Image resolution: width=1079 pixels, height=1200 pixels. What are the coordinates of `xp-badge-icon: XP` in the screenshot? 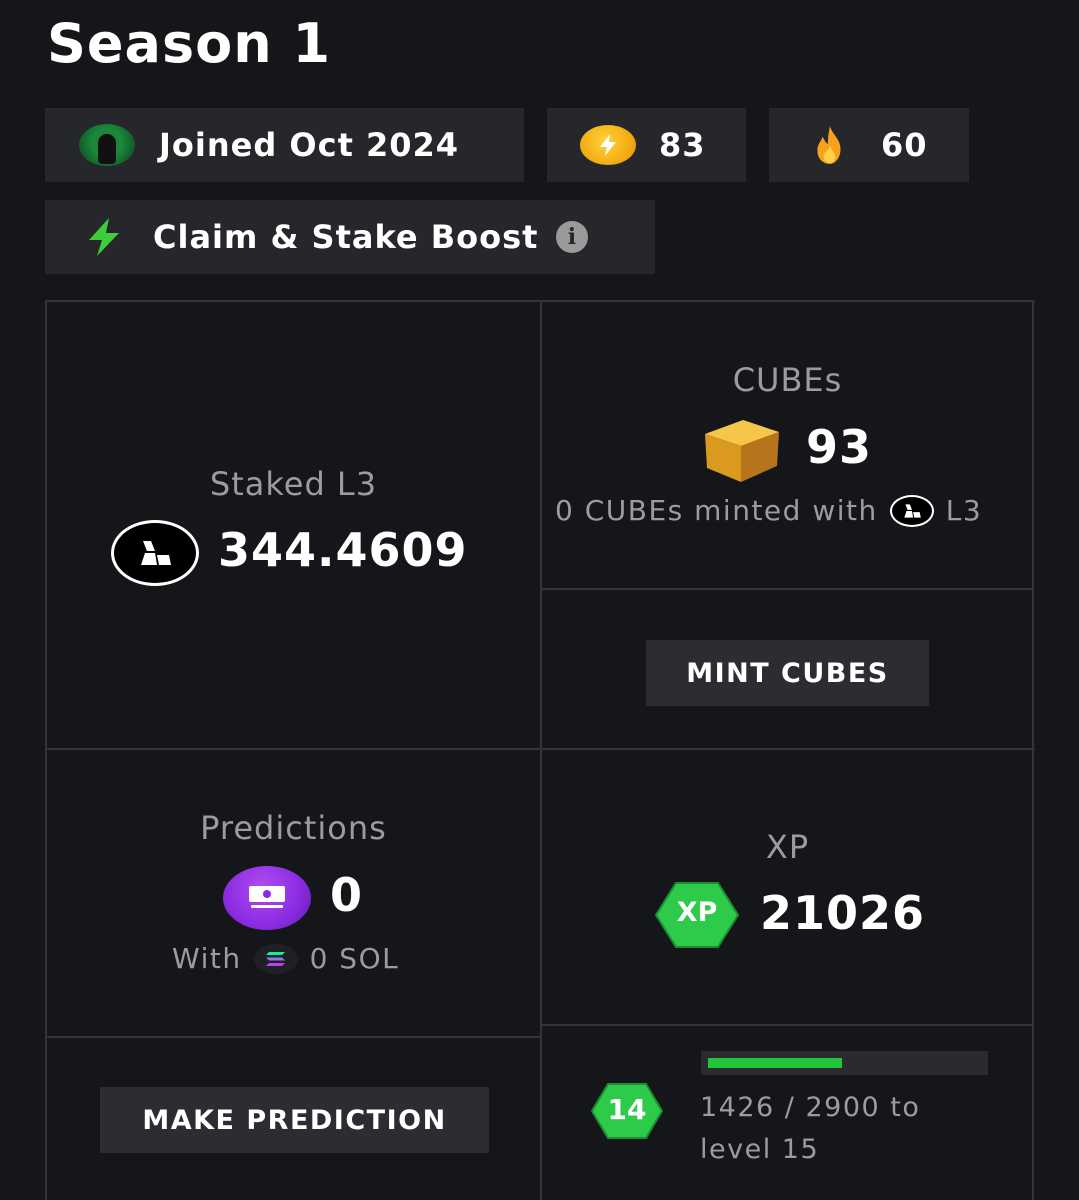 It's located at (697, 915).